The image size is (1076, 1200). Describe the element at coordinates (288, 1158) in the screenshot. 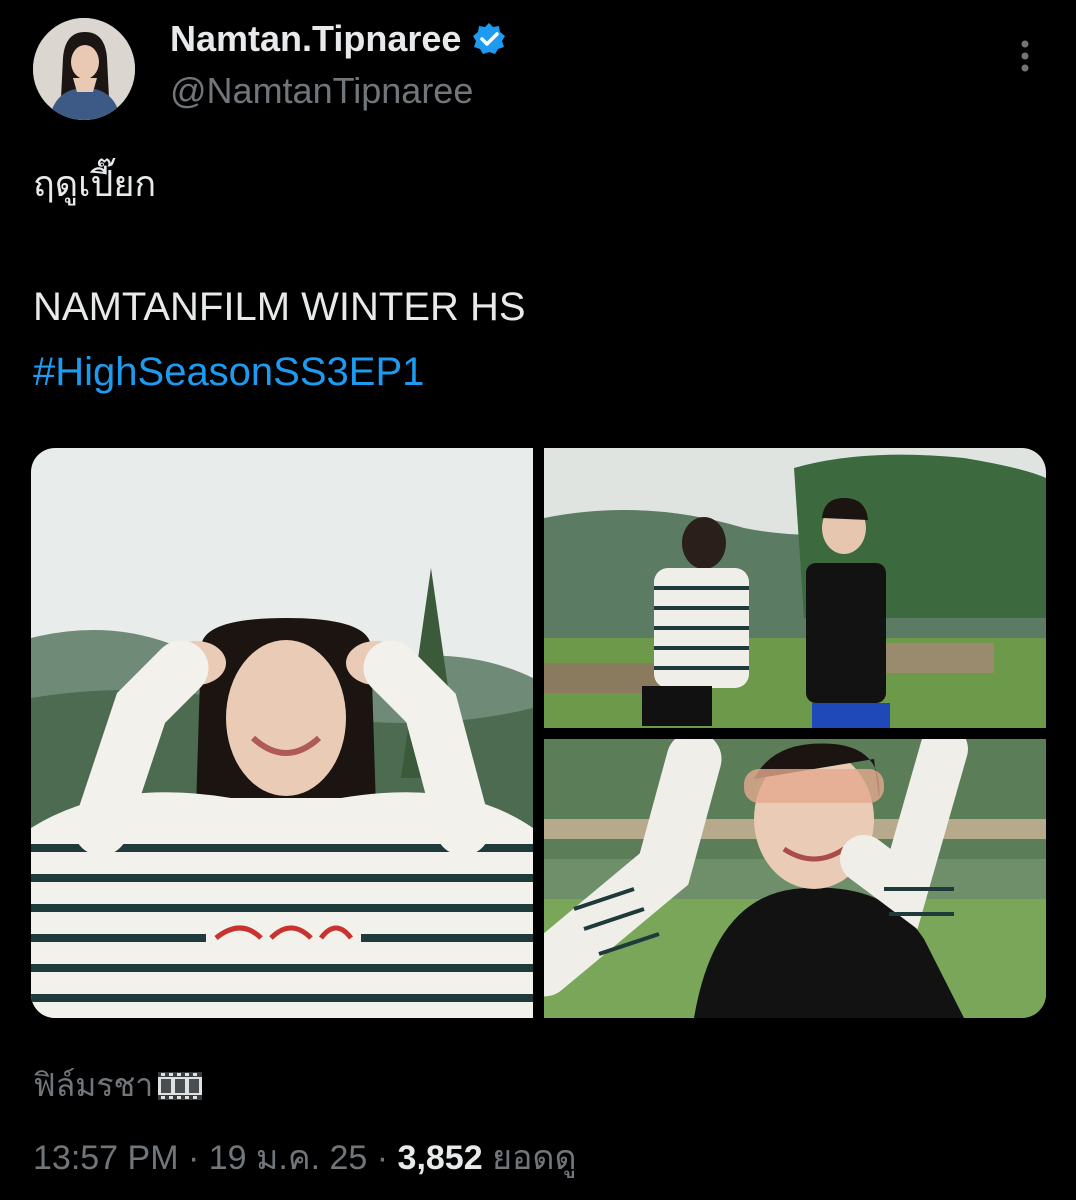

I see `tweet-date: 19 ม.ค. 25` at that location.